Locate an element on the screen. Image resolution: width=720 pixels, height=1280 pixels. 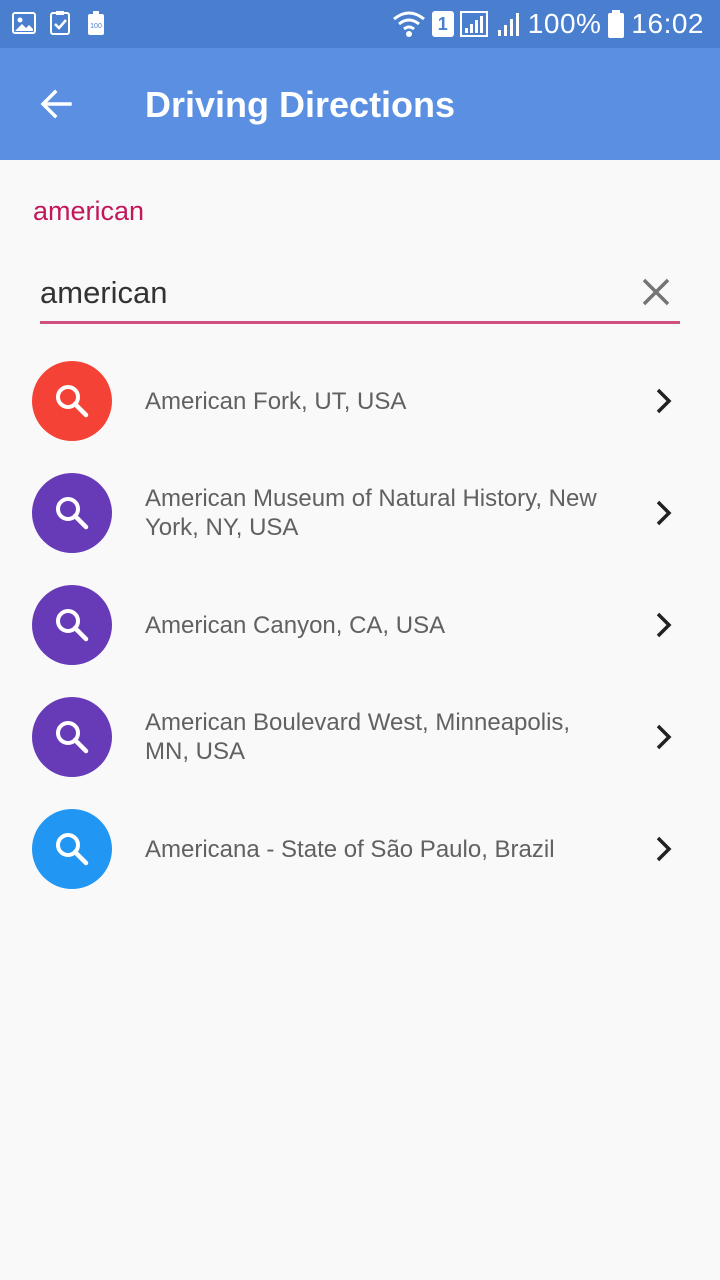
battery-percent: 100% is located at coordinates (564, 23).